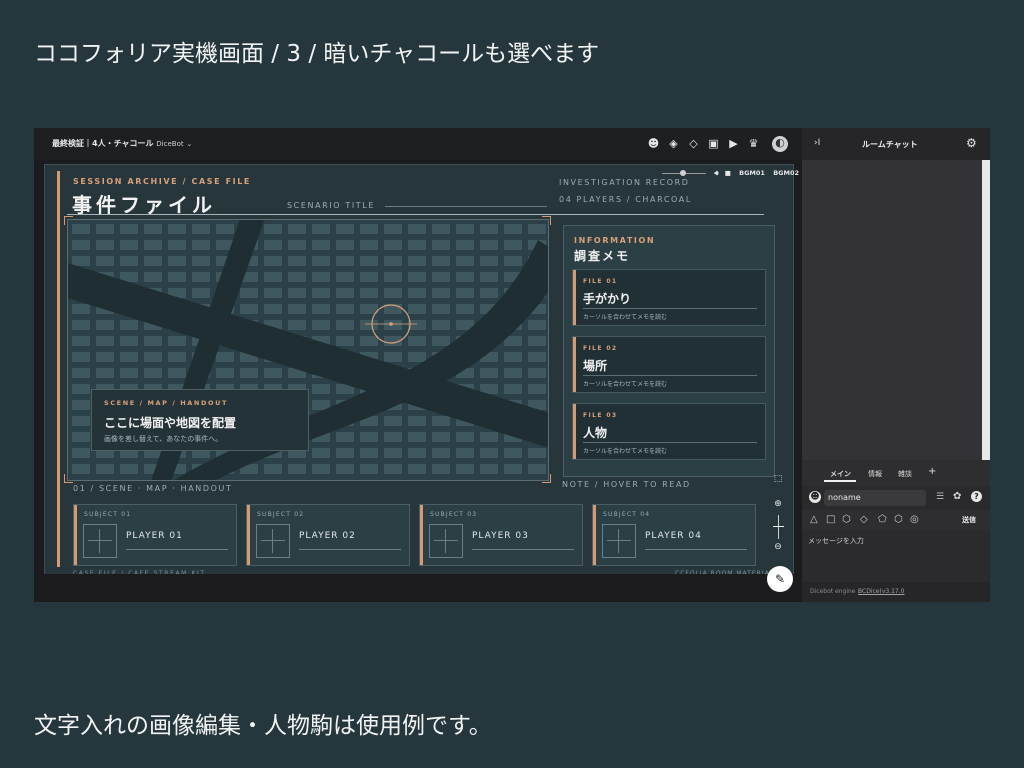  What do you see at coordinates (940, 497) in the screenshot?
I see `list-icon: ☰` at bounding box center [940, 497].